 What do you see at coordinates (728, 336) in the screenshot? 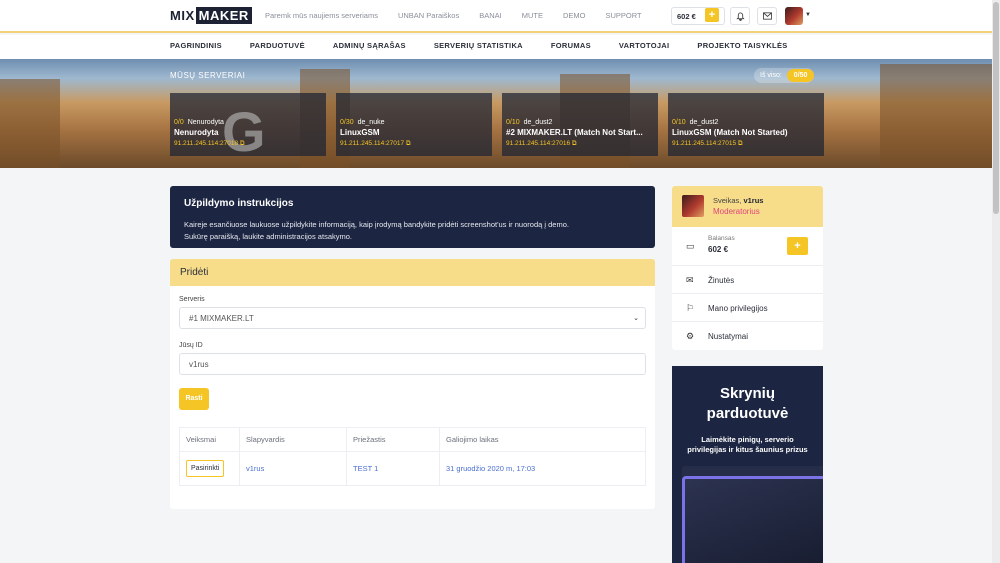
I see `settings-label: Nustatymai` at bounding box center [728, 336].